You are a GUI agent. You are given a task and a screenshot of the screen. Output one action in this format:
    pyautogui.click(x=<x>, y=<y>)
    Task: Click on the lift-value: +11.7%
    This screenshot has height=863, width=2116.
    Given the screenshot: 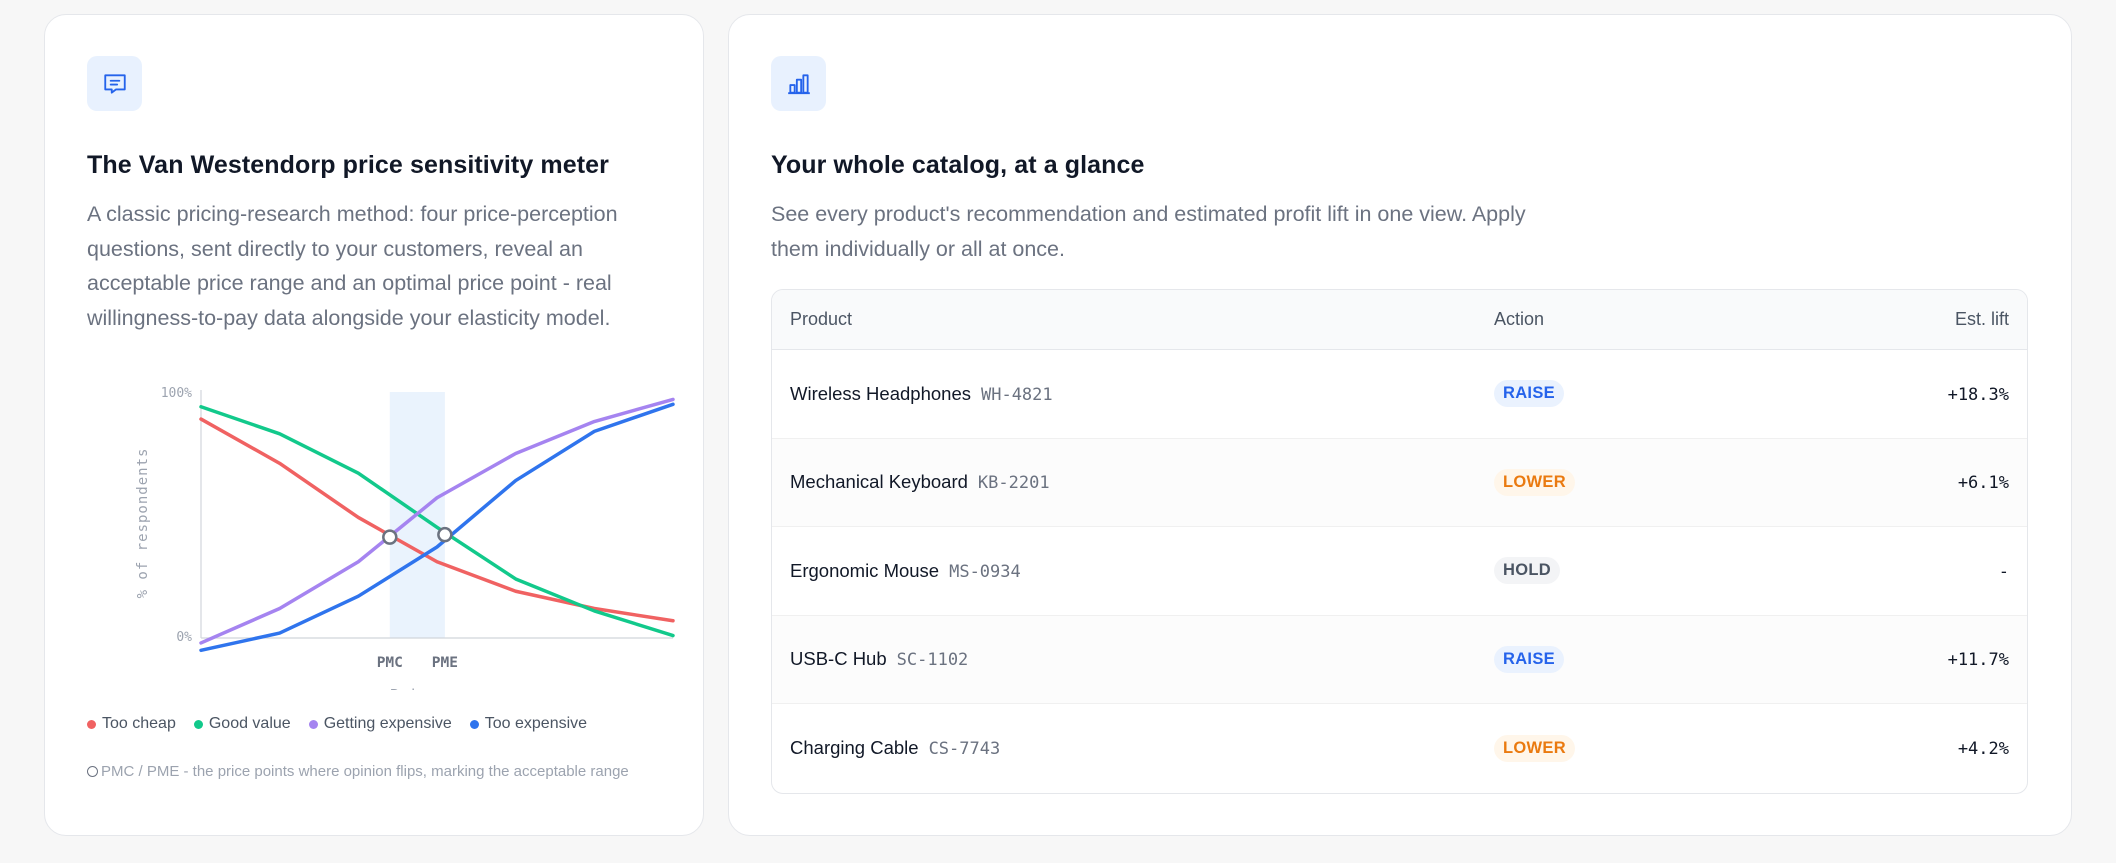 What is the action you would take?
    pyautogui.click(x=1978, y=660)
    